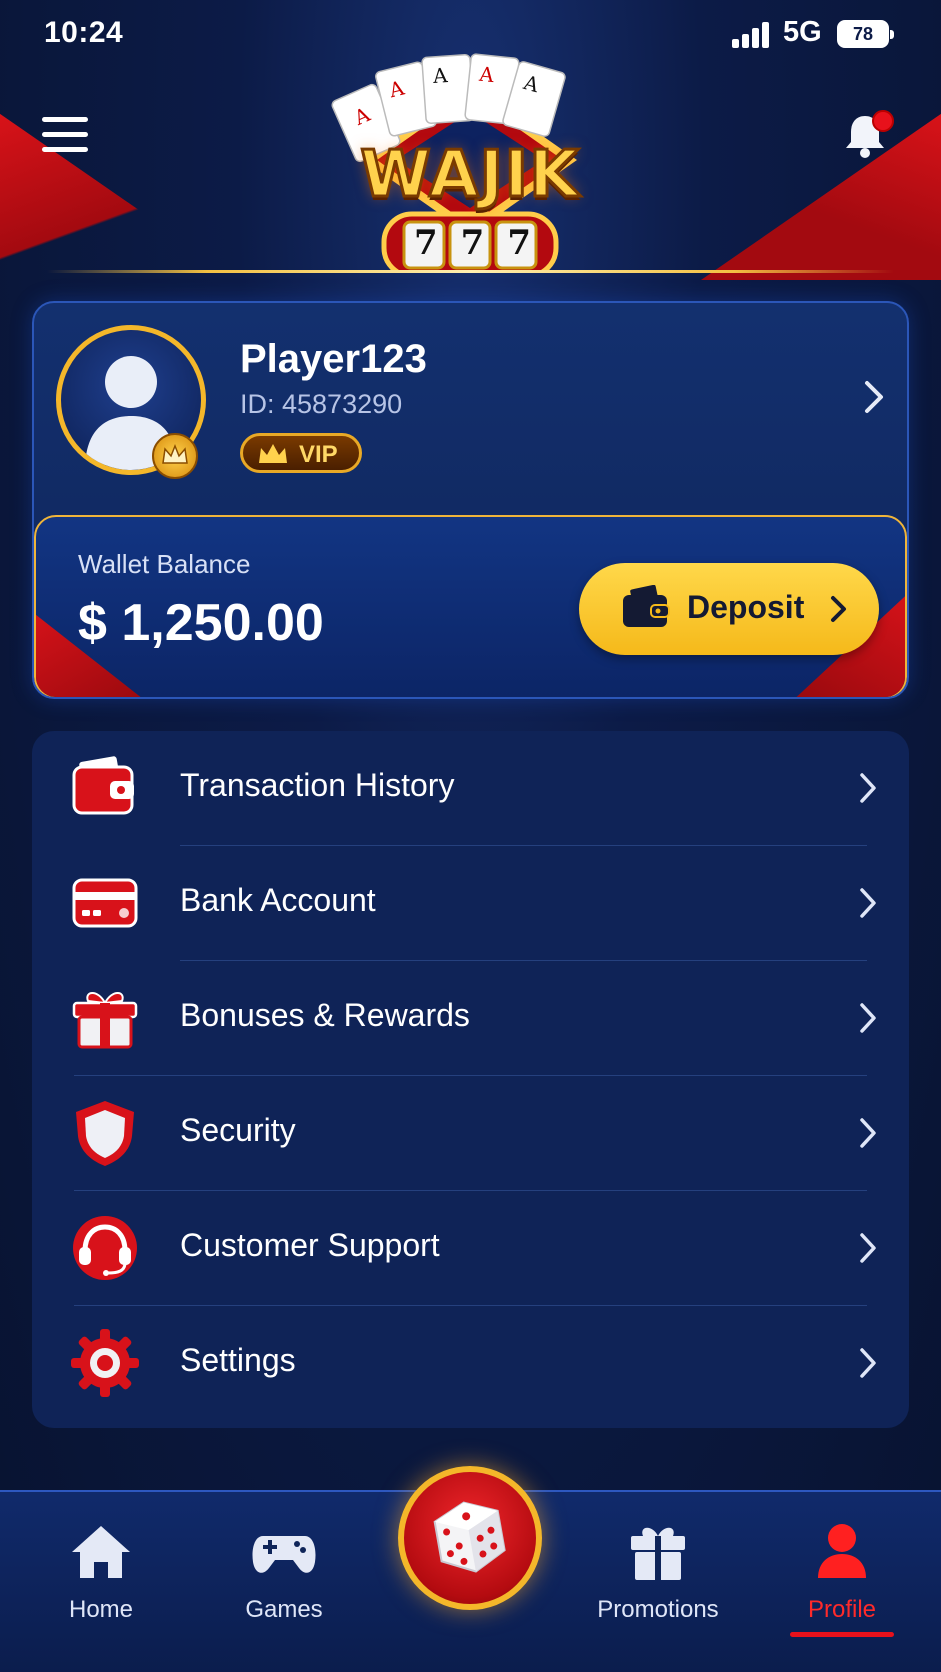 The height and width of the screenshot is (1672, 941). I want to click on gamepad-icon, so click(284, 1554).